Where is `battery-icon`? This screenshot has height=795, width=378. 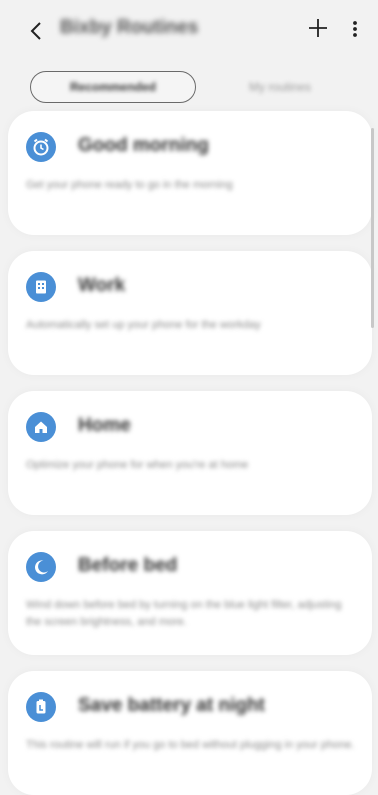 battery-icon is located at coordinates (41, 707).